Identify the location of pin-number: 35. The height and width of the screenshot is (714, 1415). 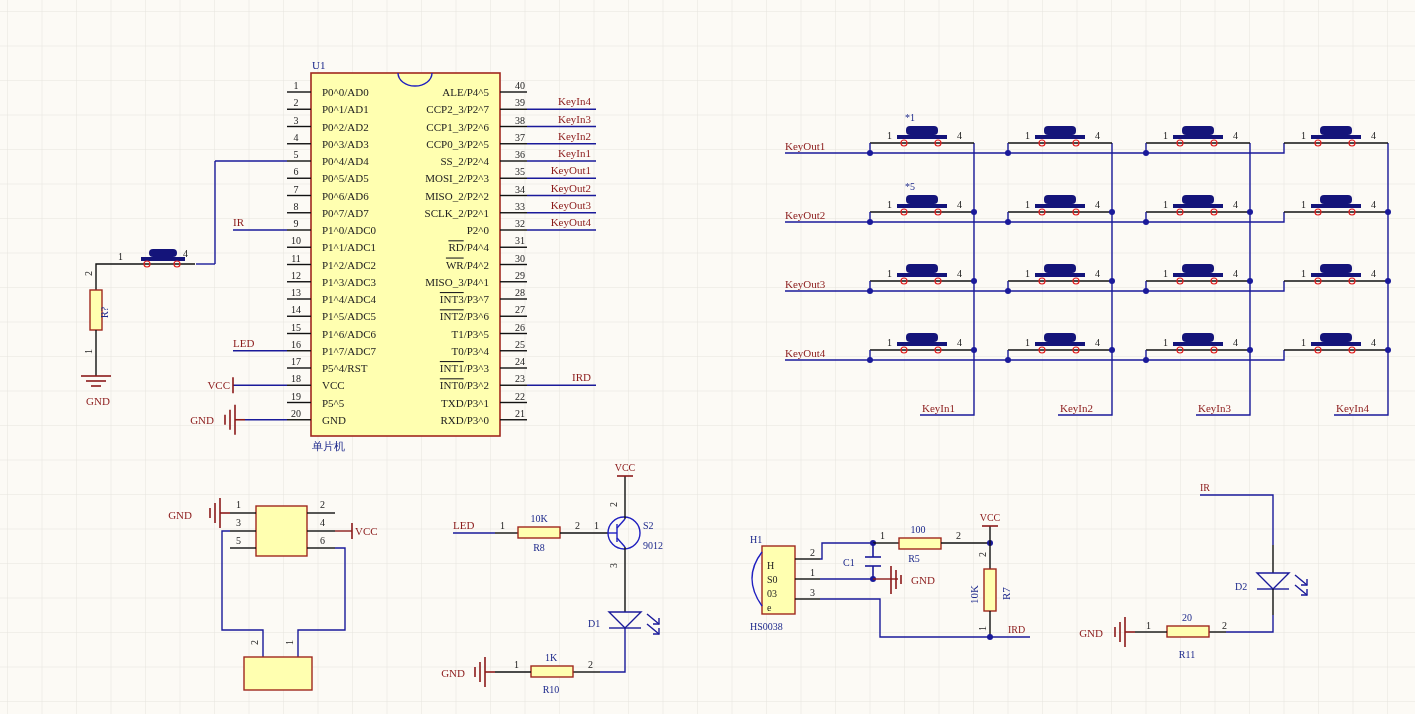
(520, 172).